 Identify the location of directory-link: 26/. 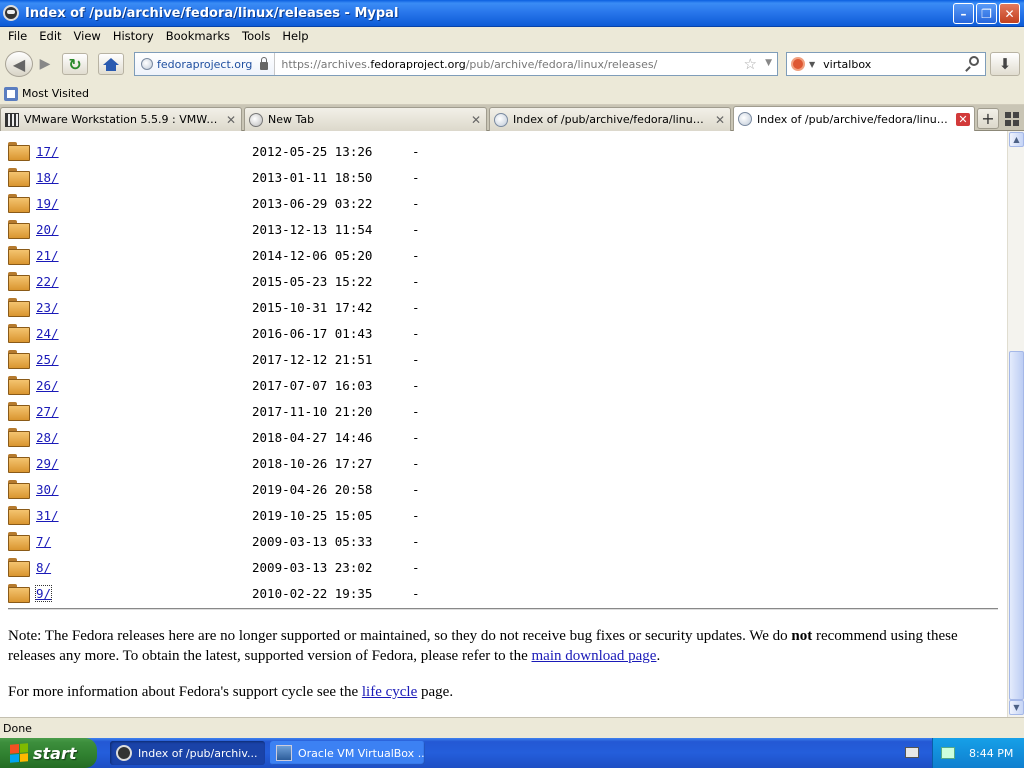
(47, 385).